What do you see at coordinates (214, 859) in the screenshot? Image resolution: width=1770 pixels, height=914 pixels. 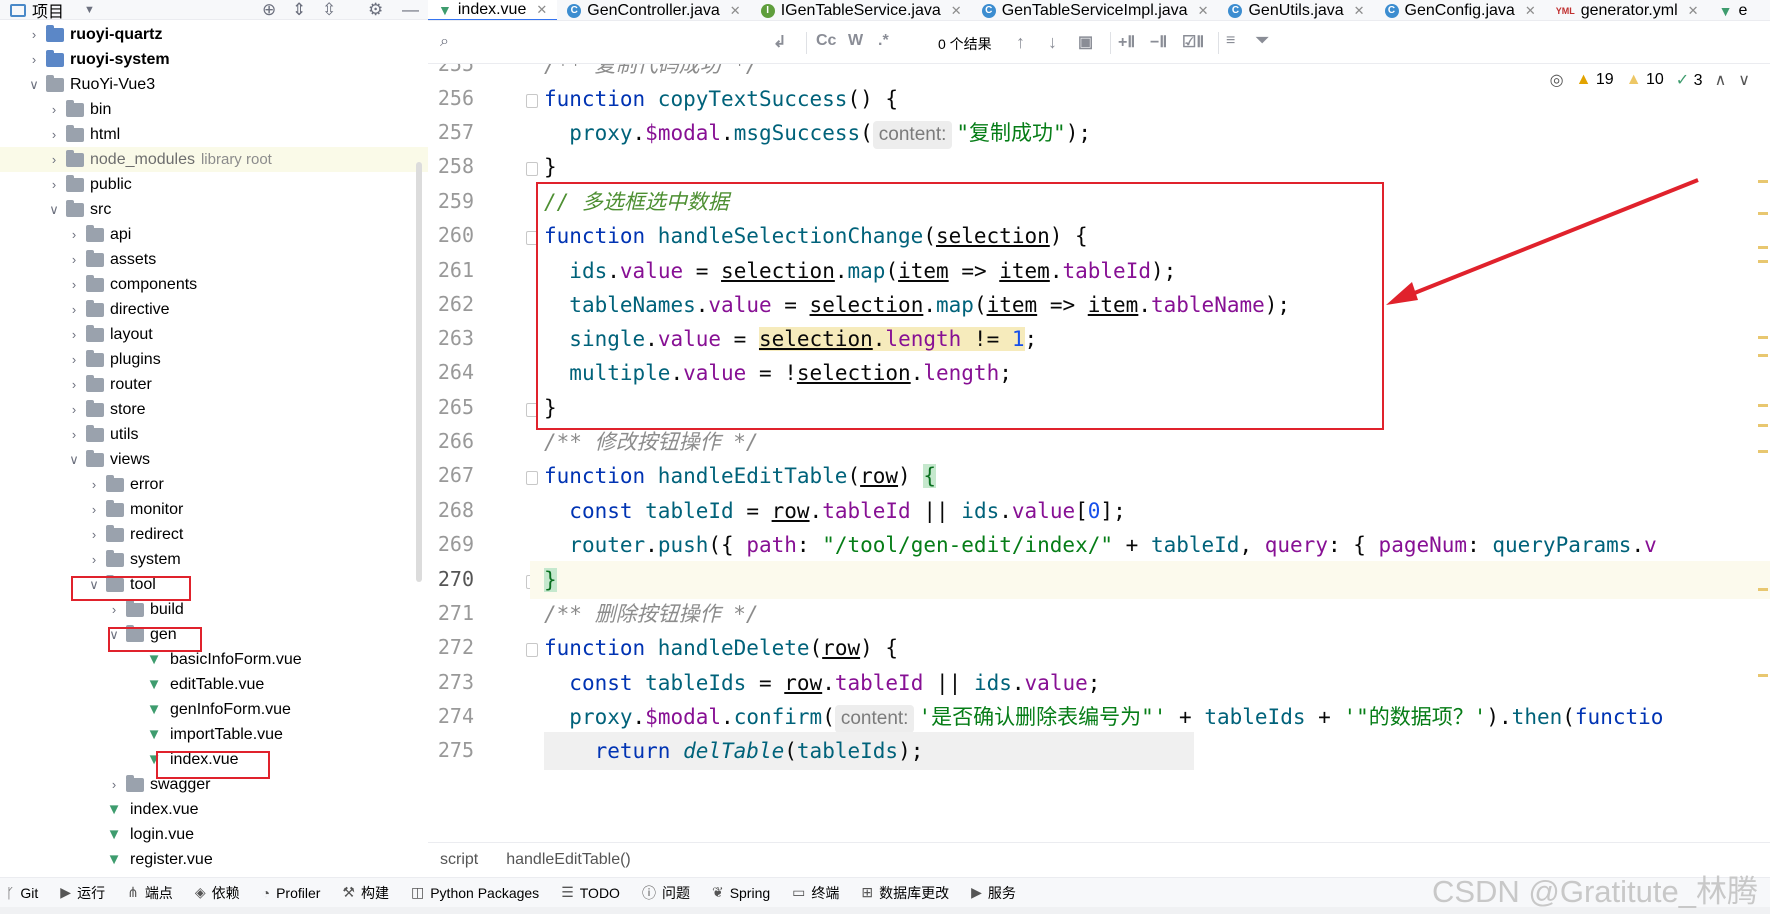 I see `tree-file: ▼ register.vue` at bounding box center [214, 859].